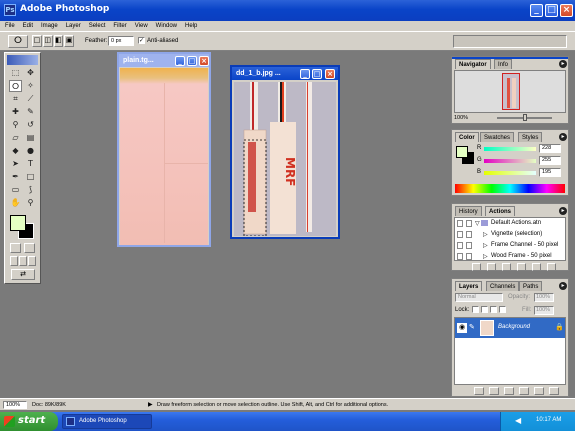 This screenshot has height=431, width=575. Describe the element at coordinates (550, 172) in the screenshot. I see `channel-b-input: 195` at that location.